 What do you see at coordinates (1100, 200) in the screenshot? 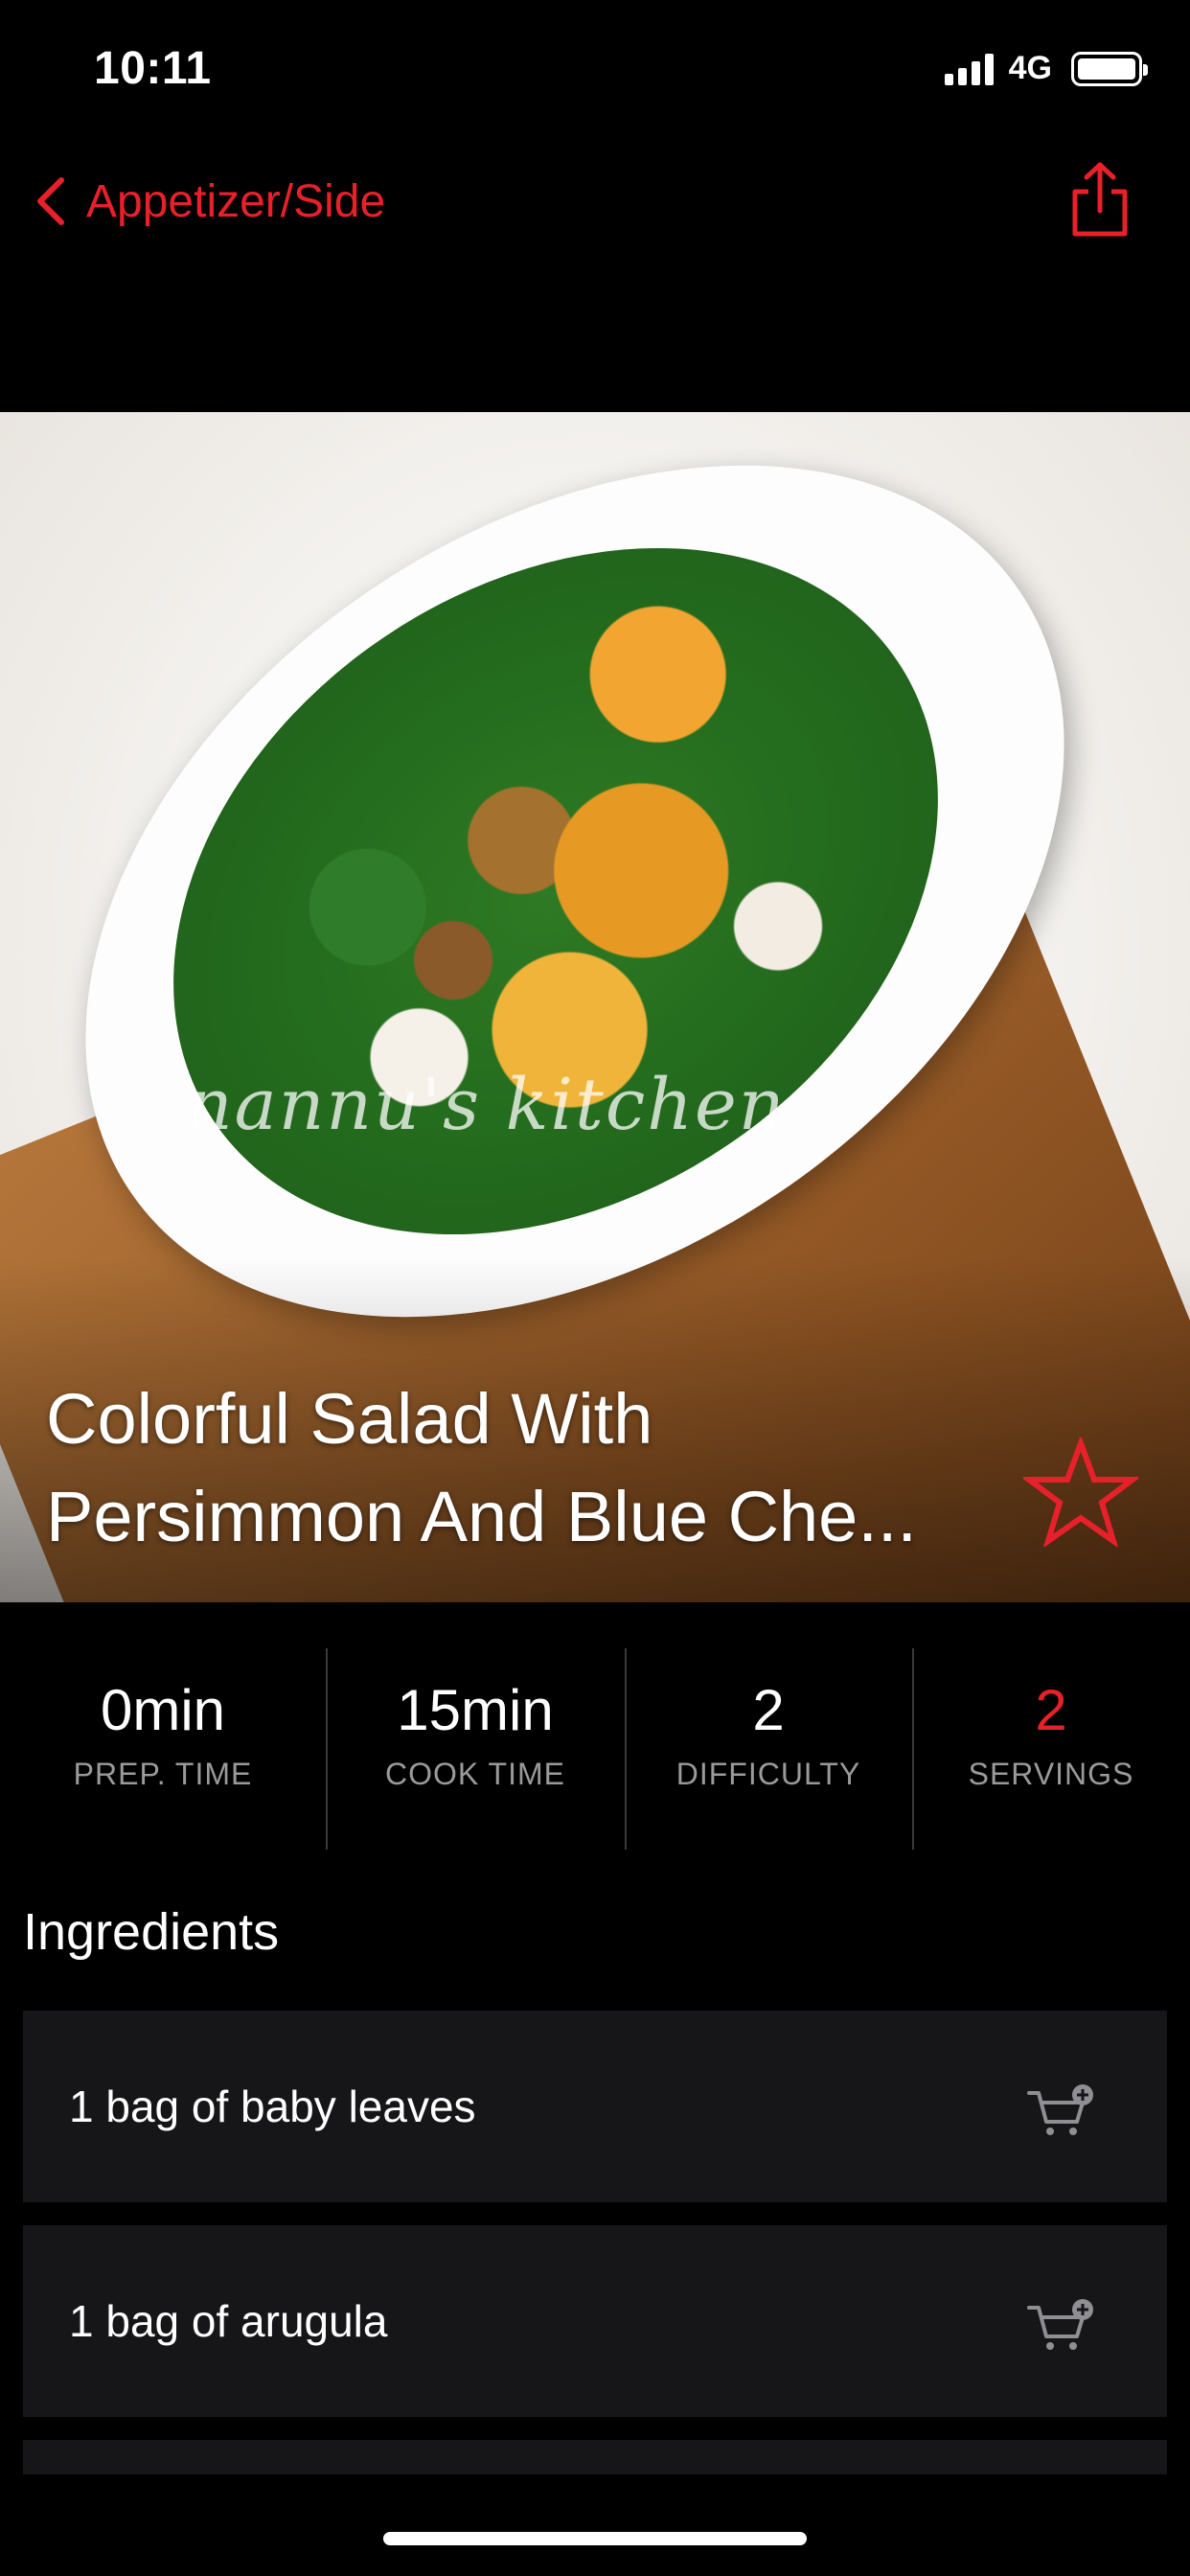
I see `share-icon` at bounding box center [1100, 200].